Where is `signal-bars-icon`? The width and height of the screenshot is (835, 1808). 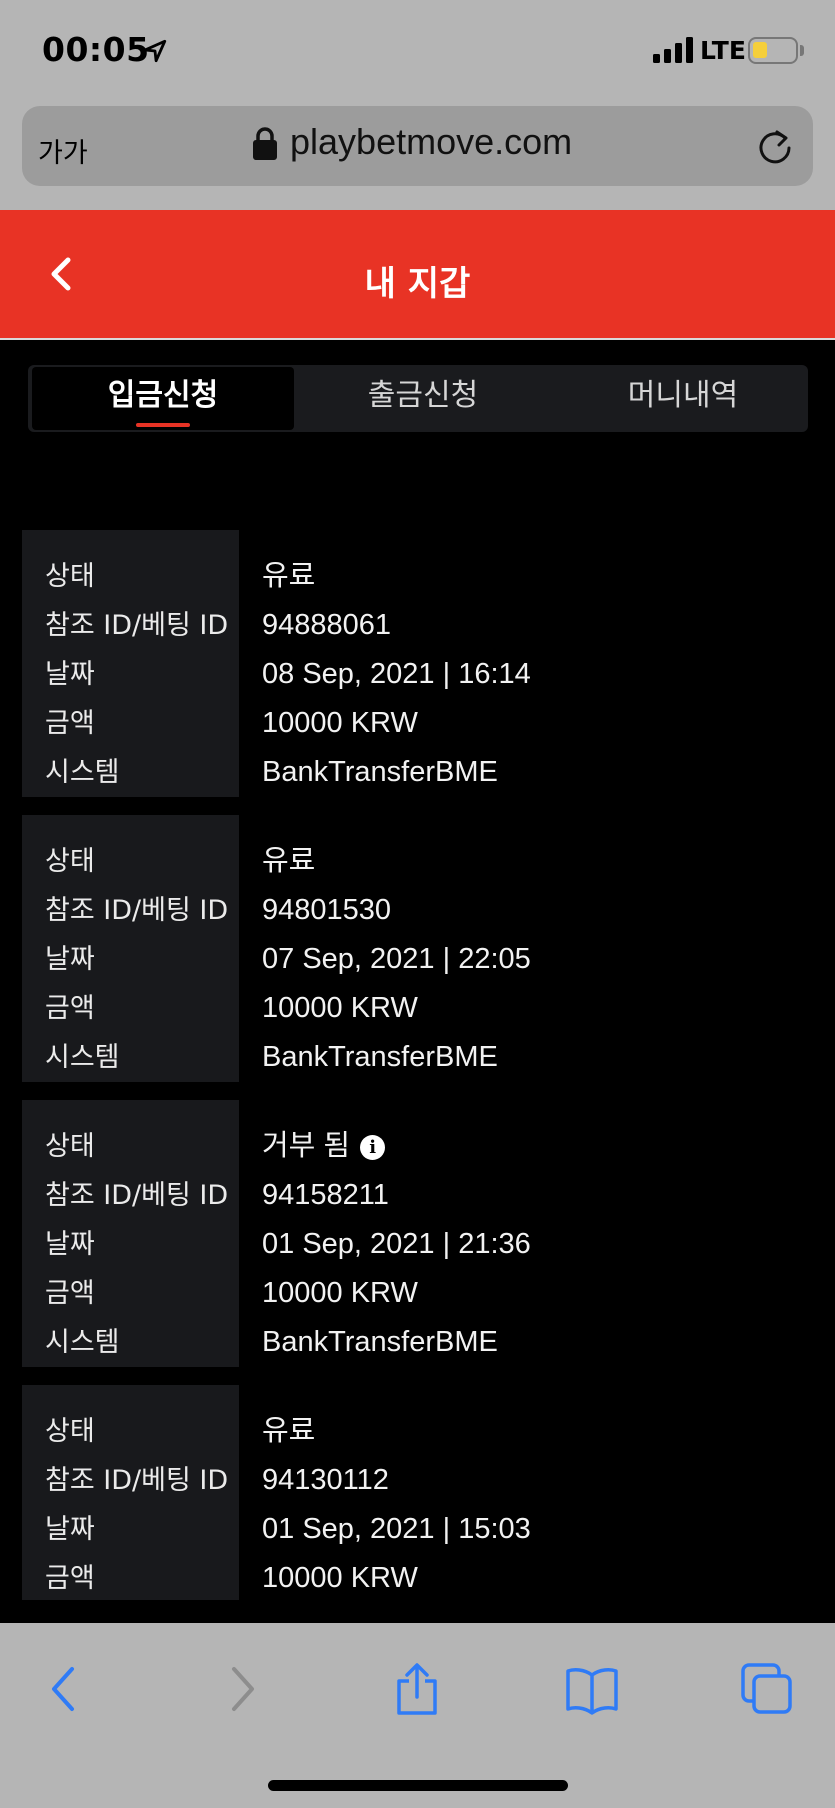 signal-bars-icon is located at coordinates (673, 50).